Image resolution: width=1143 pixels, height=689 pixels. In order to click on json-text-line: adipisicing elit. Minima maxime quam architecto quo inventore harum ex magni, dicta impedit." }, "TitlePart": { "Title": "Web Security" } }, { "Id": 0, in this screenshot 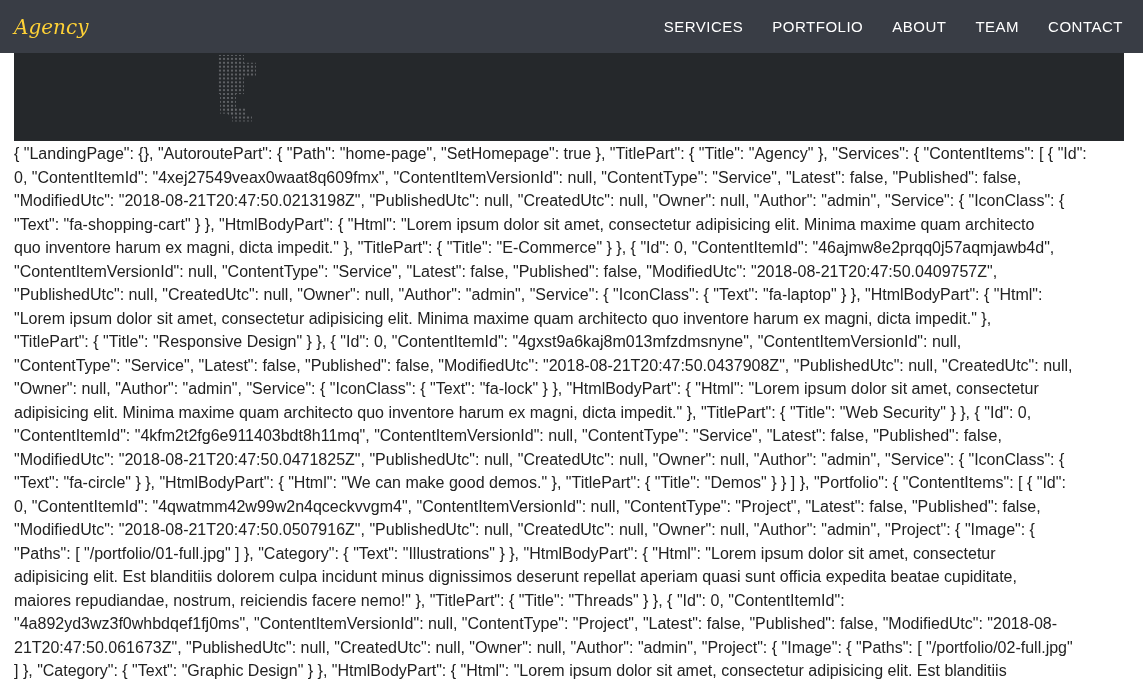, I will do `click(523, 412)`.